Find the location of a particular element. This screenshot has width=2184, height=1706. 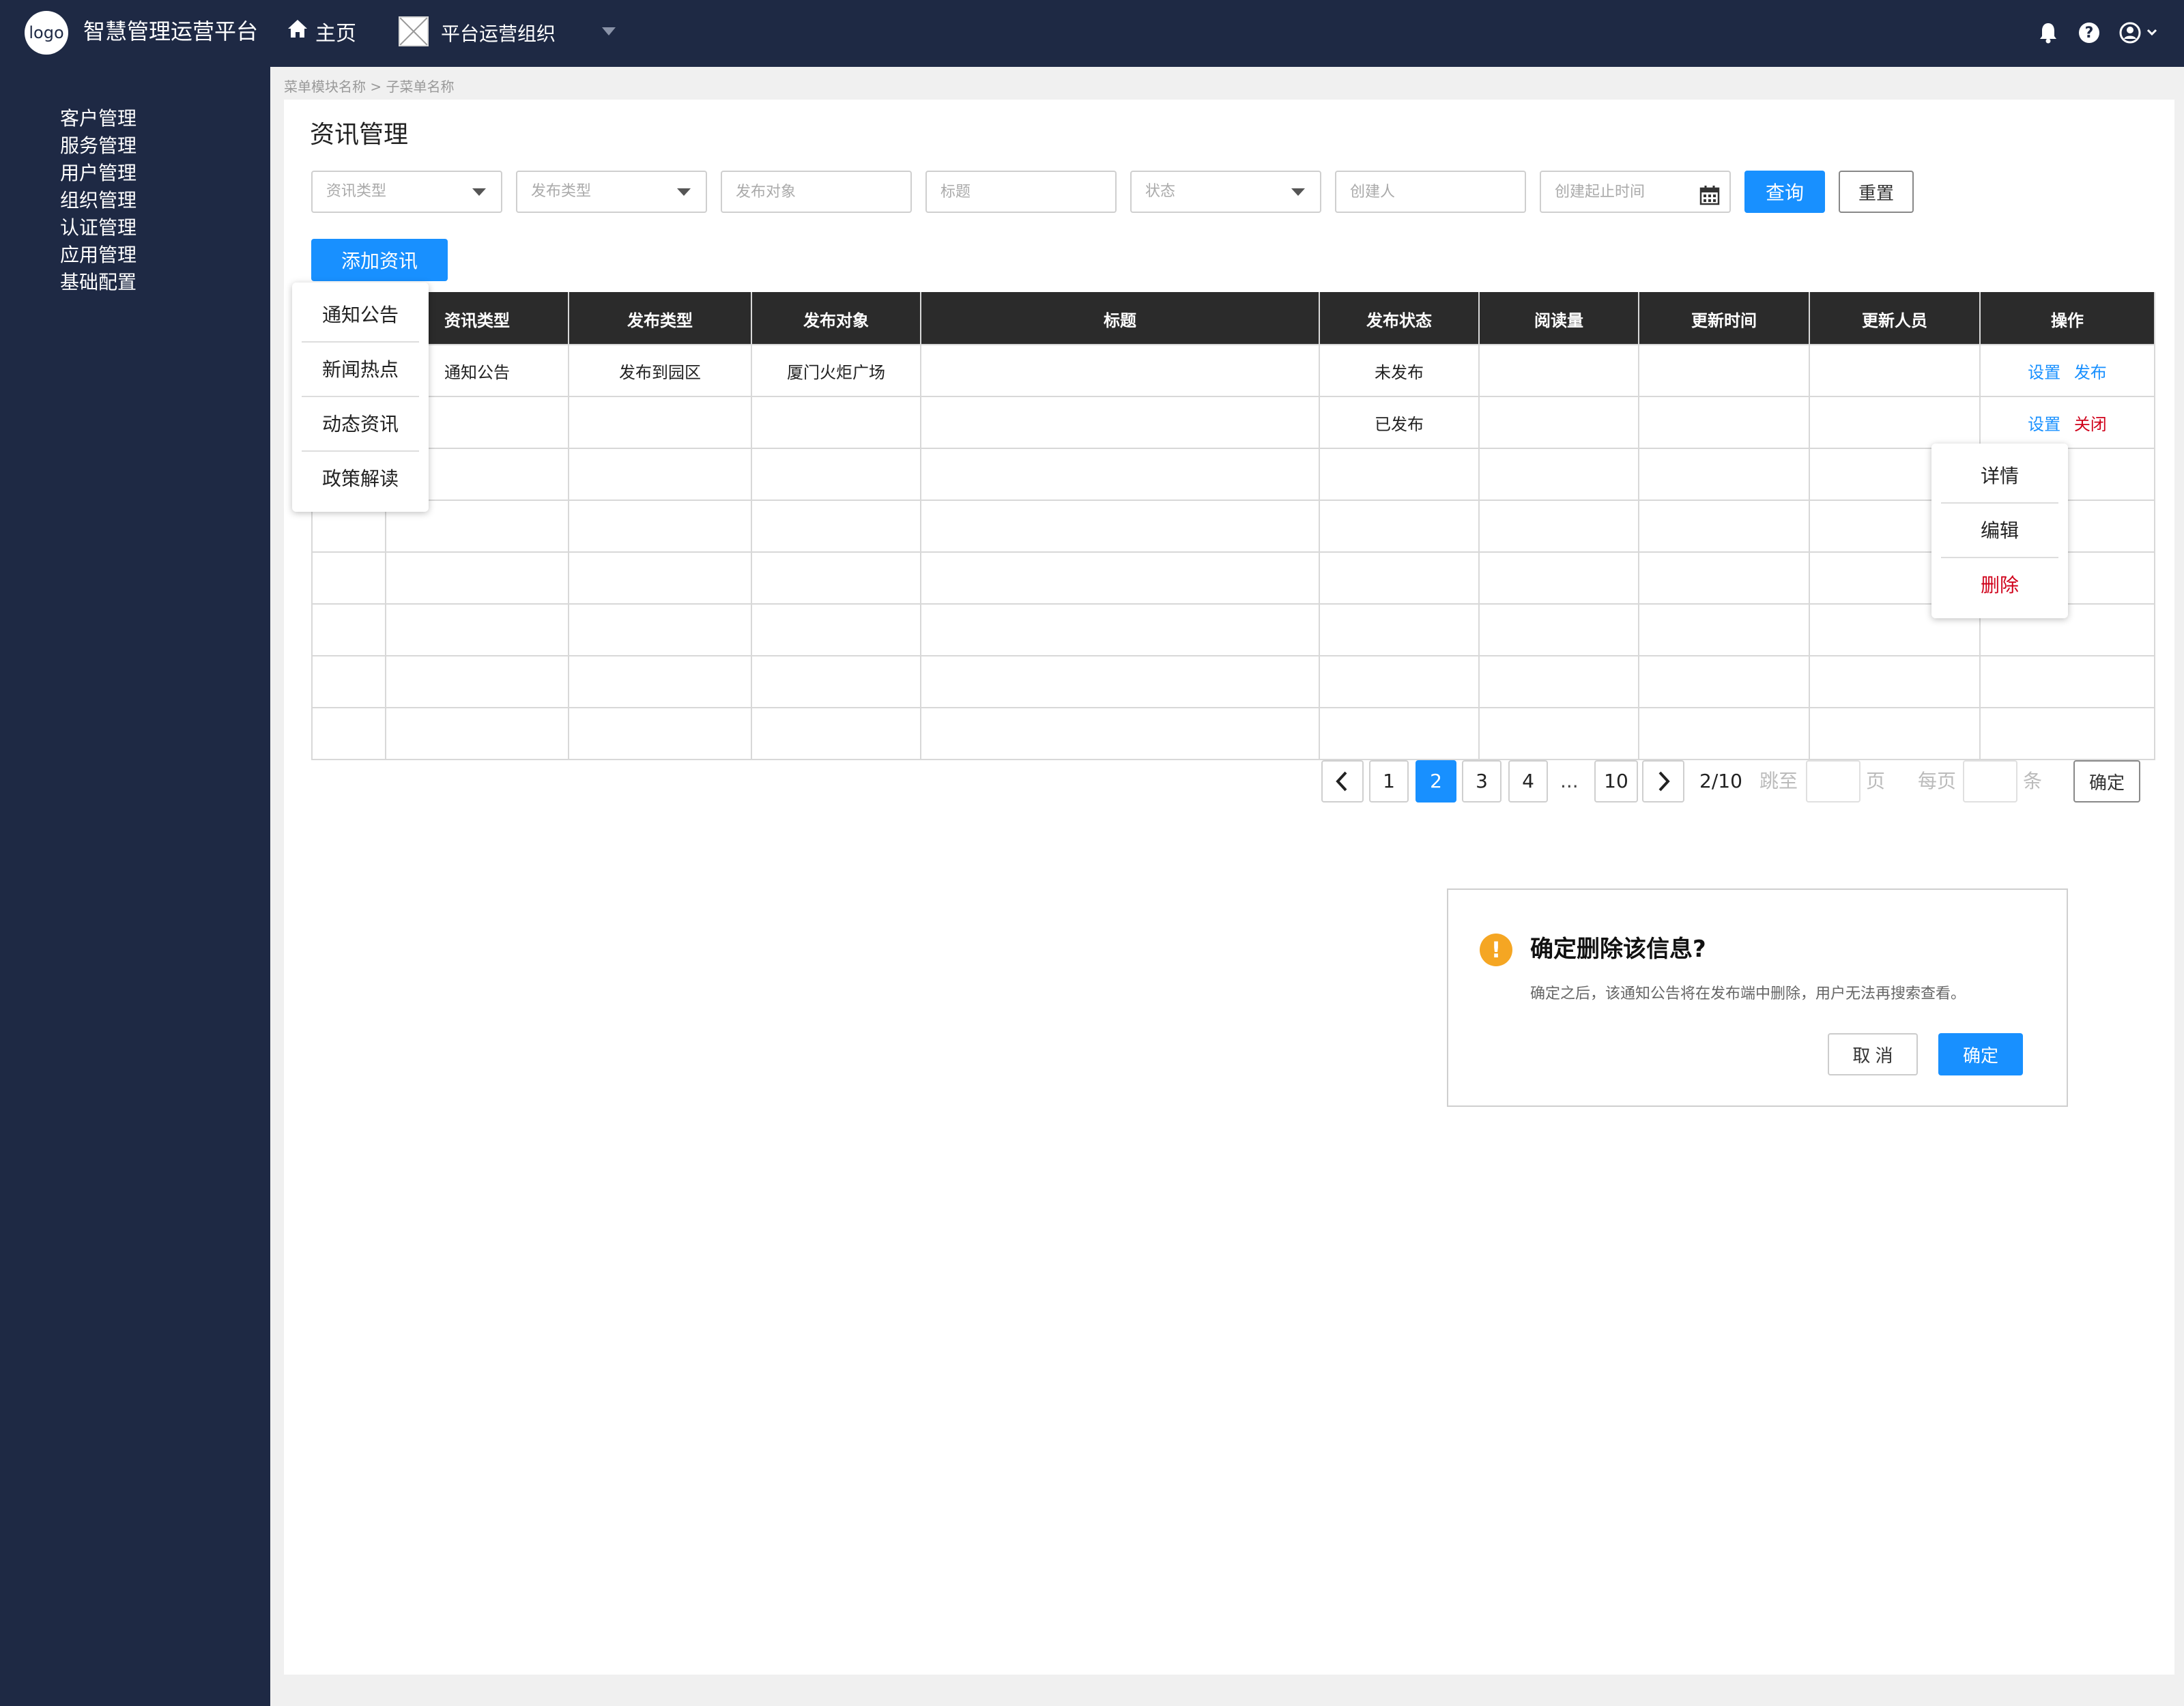

page-button-active: 2 is located at coordinates (1436, 782).